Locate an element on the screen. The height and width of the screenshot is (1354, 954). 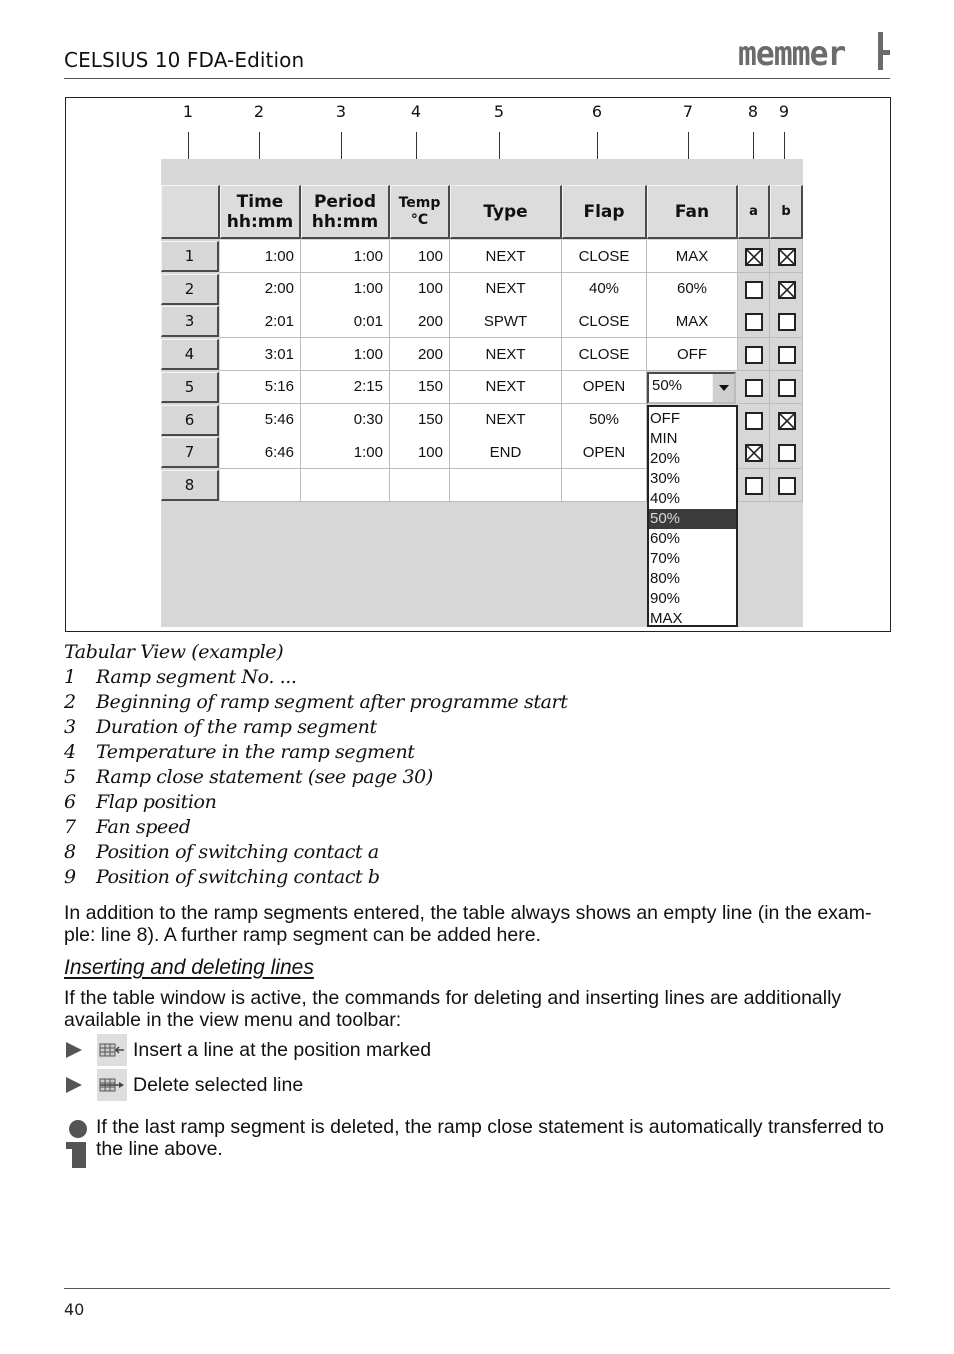
column-header-label: Type is located at coordinates (505, 211).